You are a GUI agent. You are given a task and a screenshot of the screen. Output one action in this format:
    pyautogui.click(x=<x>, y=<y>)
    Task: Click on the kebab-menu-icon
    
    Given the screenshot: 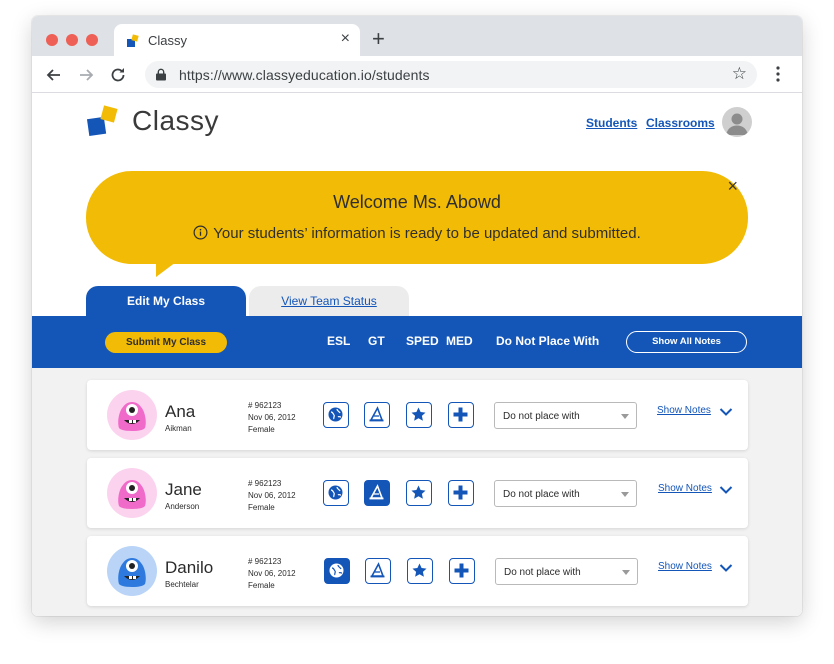 What is the action you would take?
    pyautogui.click(x=778, y=74)
    